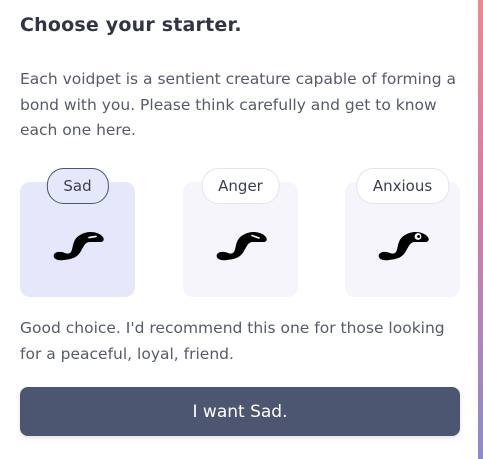 Image resolution: width=483 pixels, height=459 pixels. Describe the element at coordinates (480, 229) in the screenshot. I see `window-edge-accent` at that location.